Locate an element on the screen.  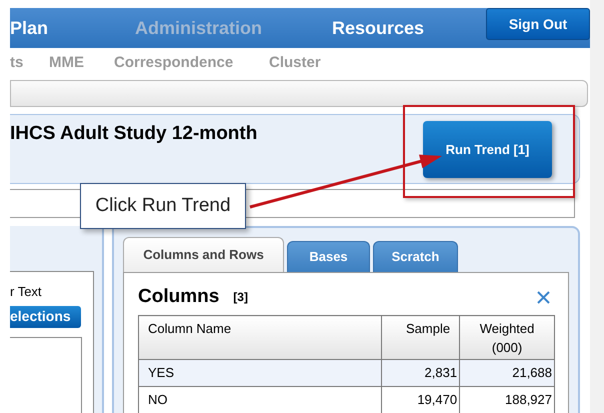
nav-link: Plan is located at coordinates (72, 28).